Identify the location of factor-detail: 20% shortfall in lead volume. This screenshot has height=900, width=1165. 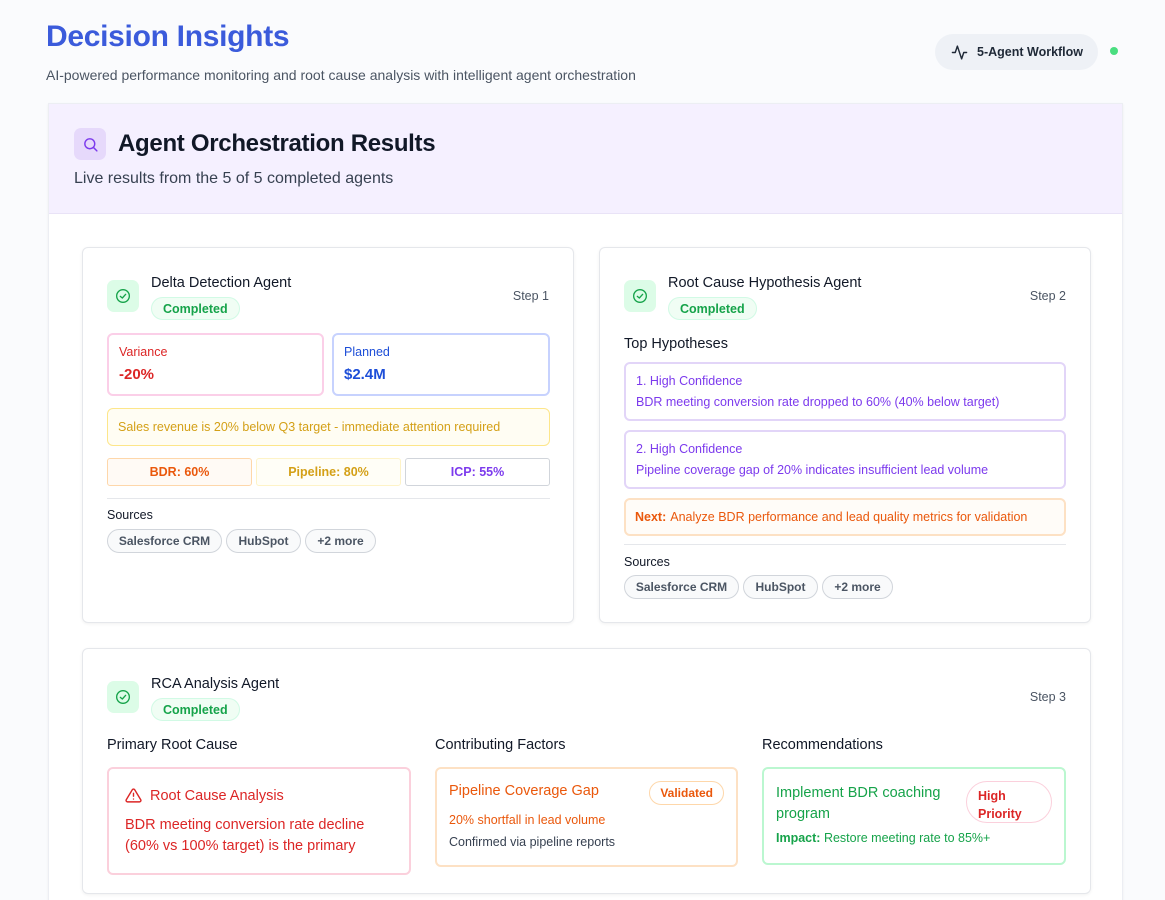
(527, 820).